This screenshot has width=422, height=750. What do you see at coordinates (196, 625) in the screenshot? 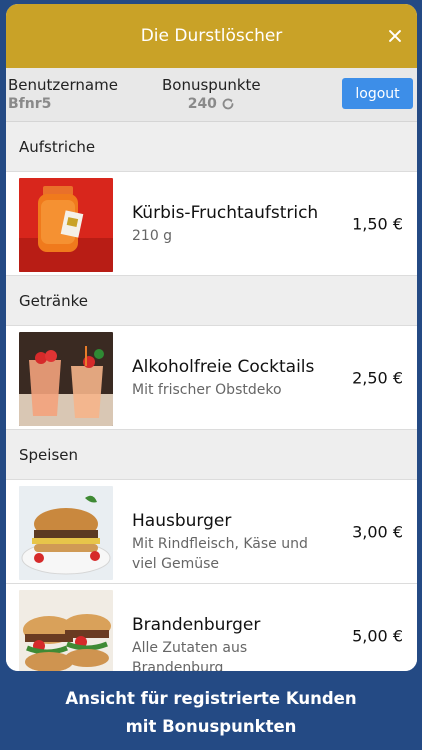
I see `product-name: Brandenburger` at bounding box center [196, 625].